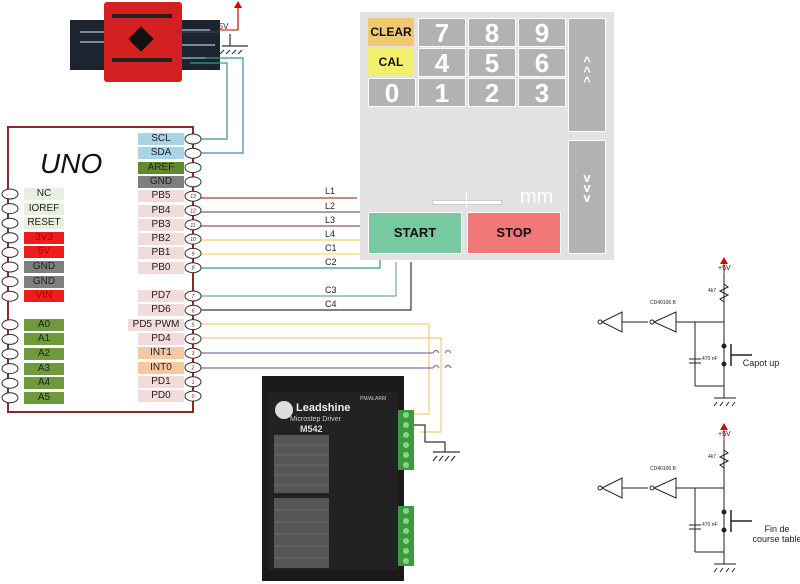 The image size is (800, 584). I want to click on left-pin-label: 3V3, so click(44, 237).